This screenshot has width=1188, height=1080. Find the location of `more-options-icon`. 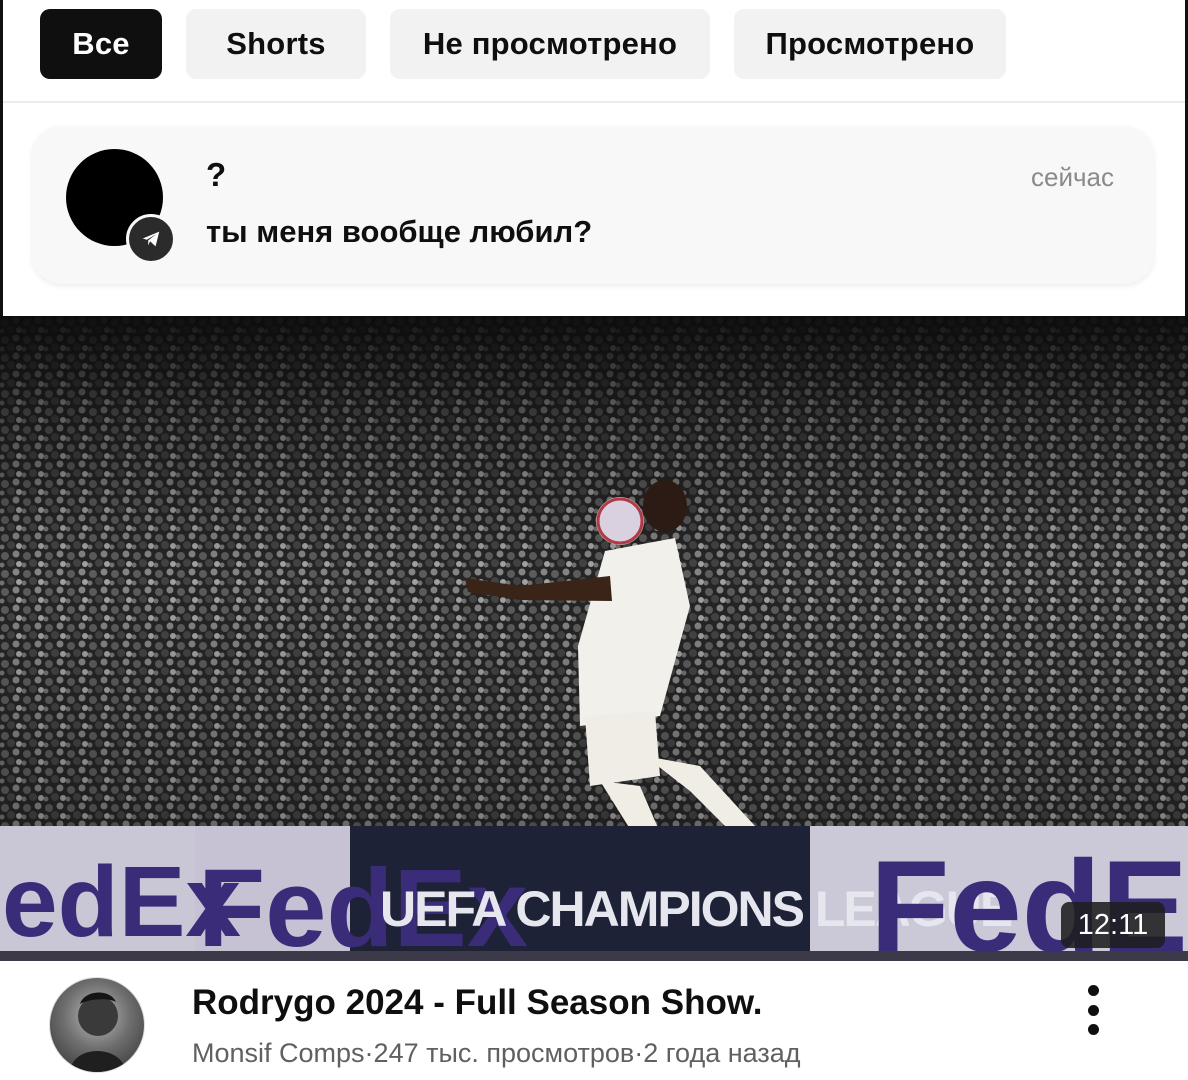

more-options-icon is located at coordinates (1093, 1010).